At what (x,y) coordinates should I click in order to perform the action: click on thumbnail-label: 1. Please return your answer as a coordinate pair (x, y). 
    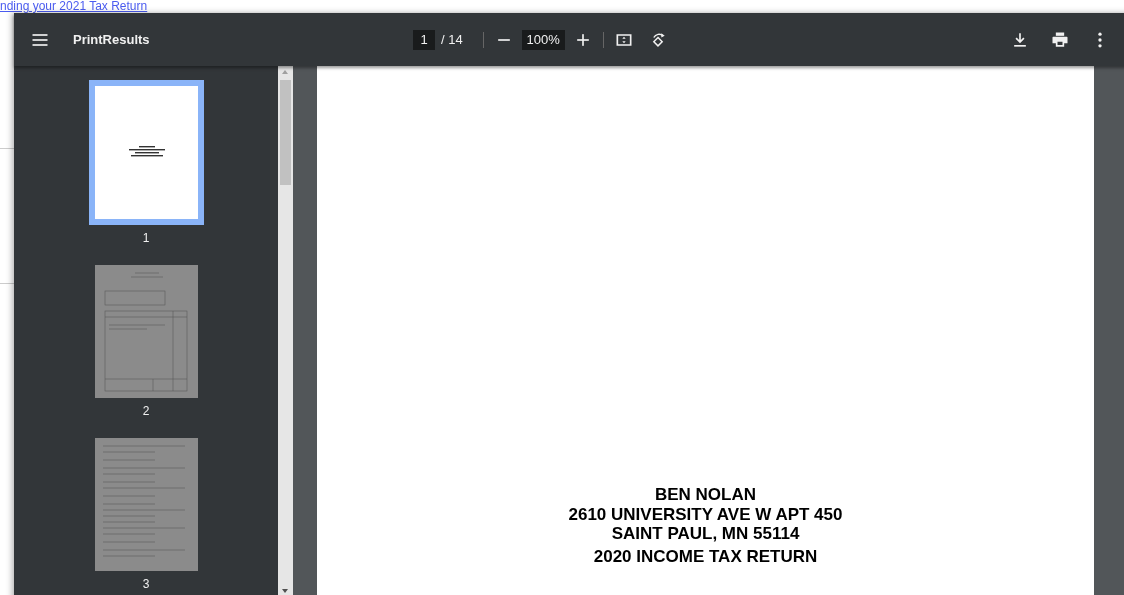
    Looking at the image, I should click on (146, 238).